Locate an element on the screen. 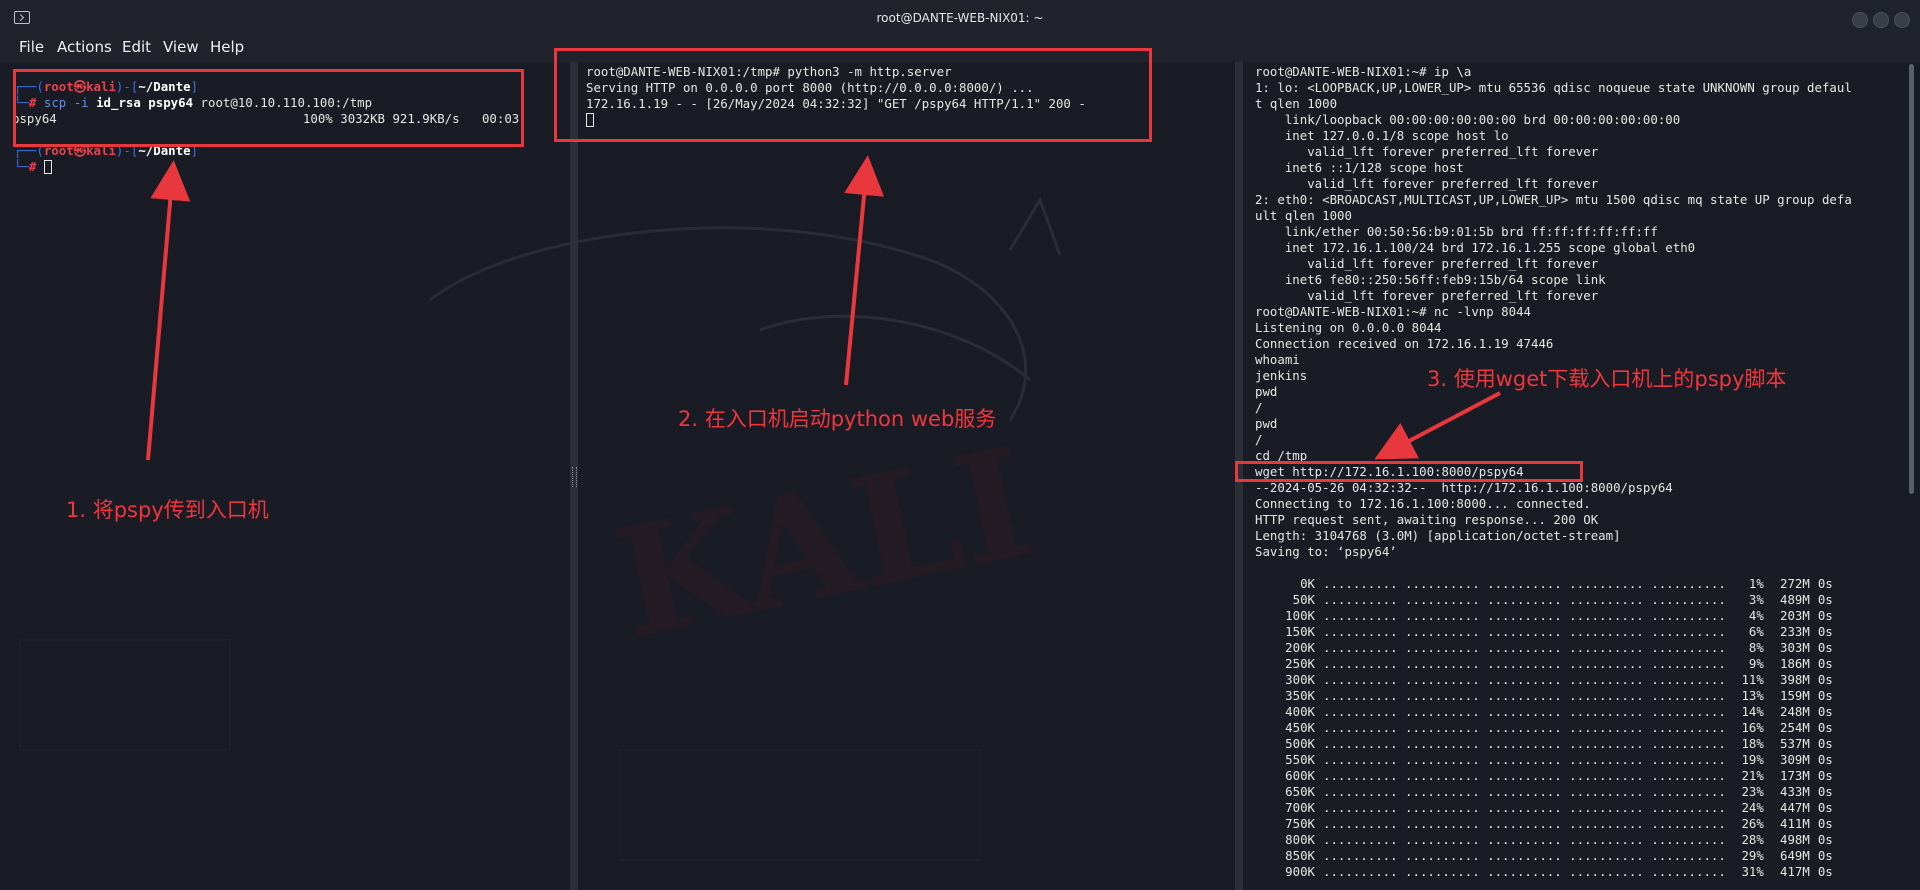 This screenshot has height=890, width=1920. menu-help: Help is located at coordinates (227, 47).